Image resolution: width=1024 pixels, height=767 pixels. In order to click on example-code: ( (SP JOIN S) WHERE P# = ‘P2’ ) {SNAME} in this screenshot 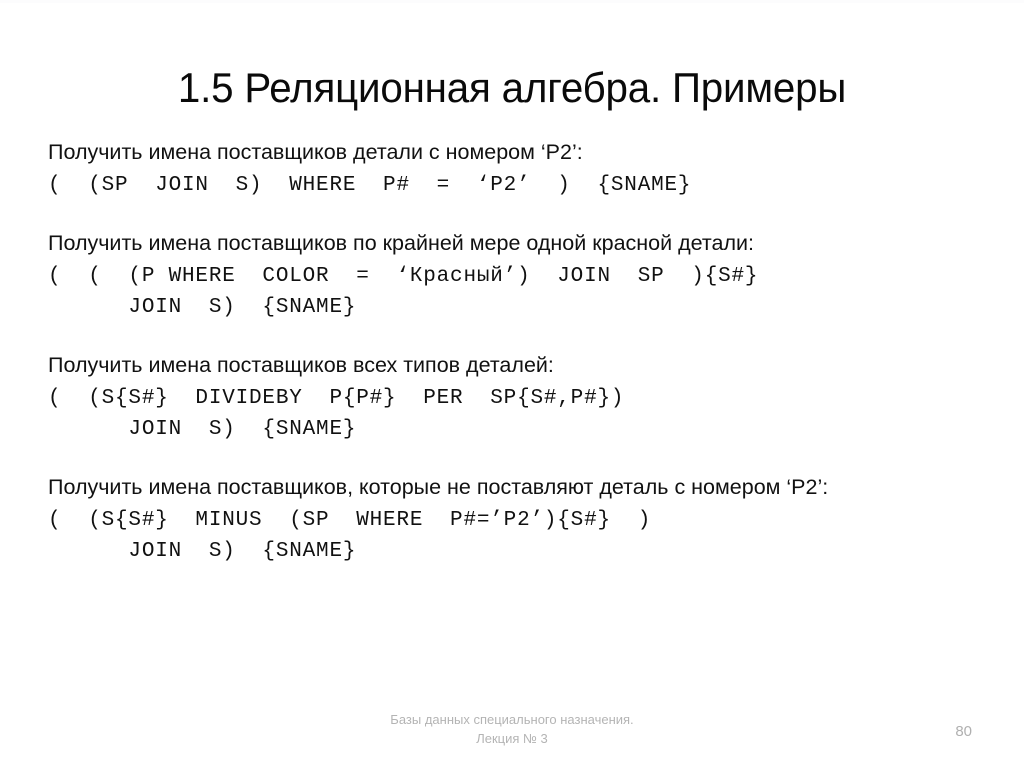, I will do `click(518, 185)`.